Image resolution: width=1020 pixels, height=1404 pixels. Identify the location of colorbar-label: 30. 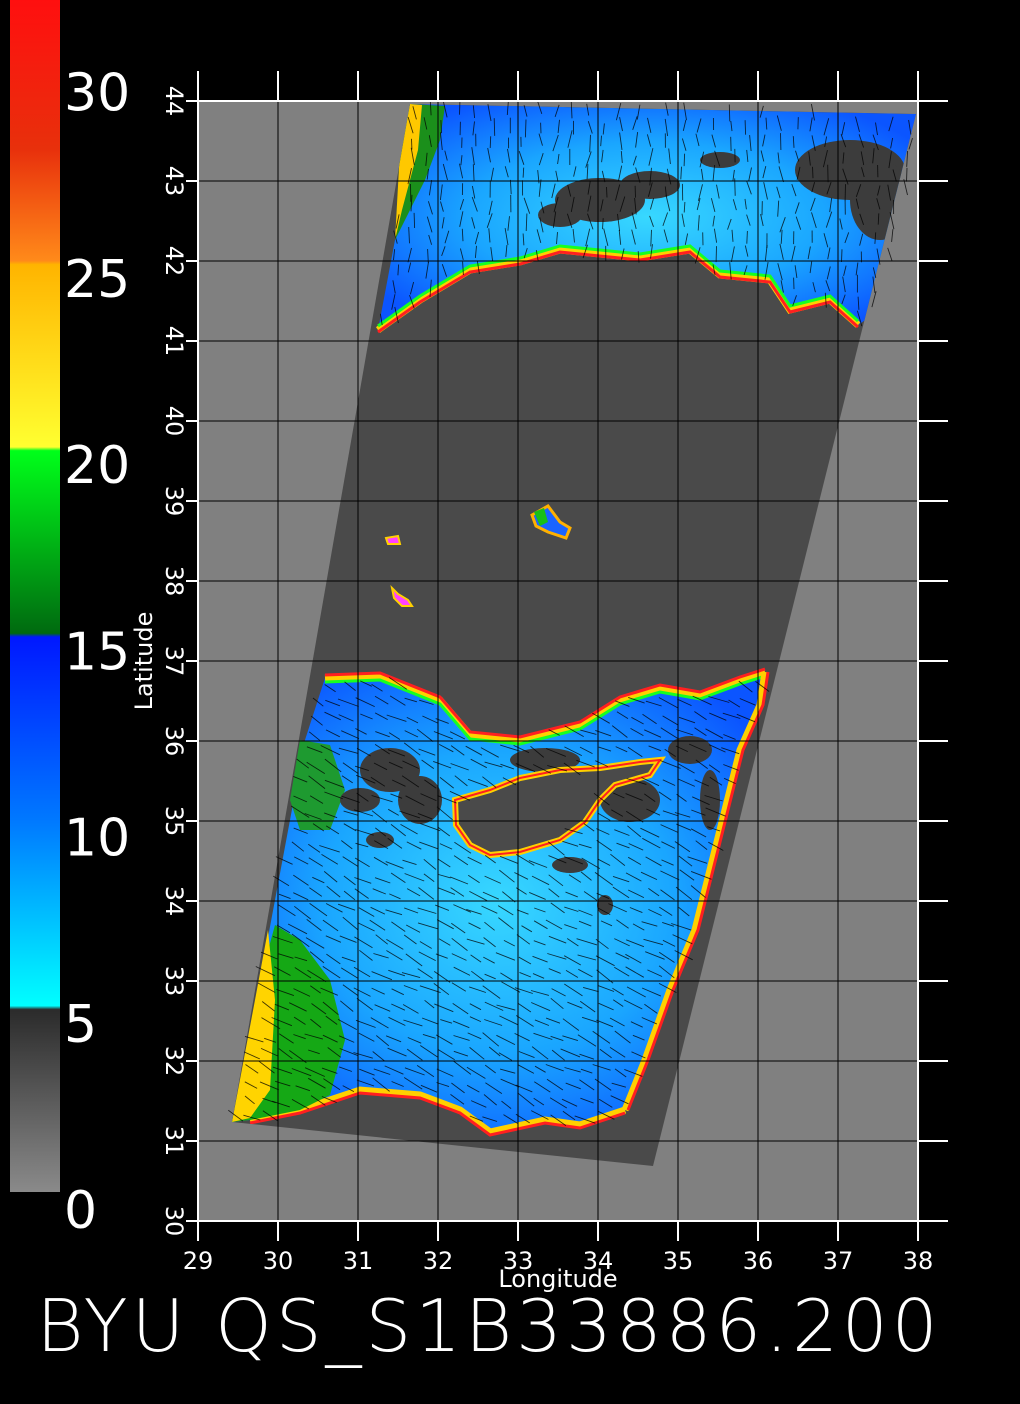
(97, 94).